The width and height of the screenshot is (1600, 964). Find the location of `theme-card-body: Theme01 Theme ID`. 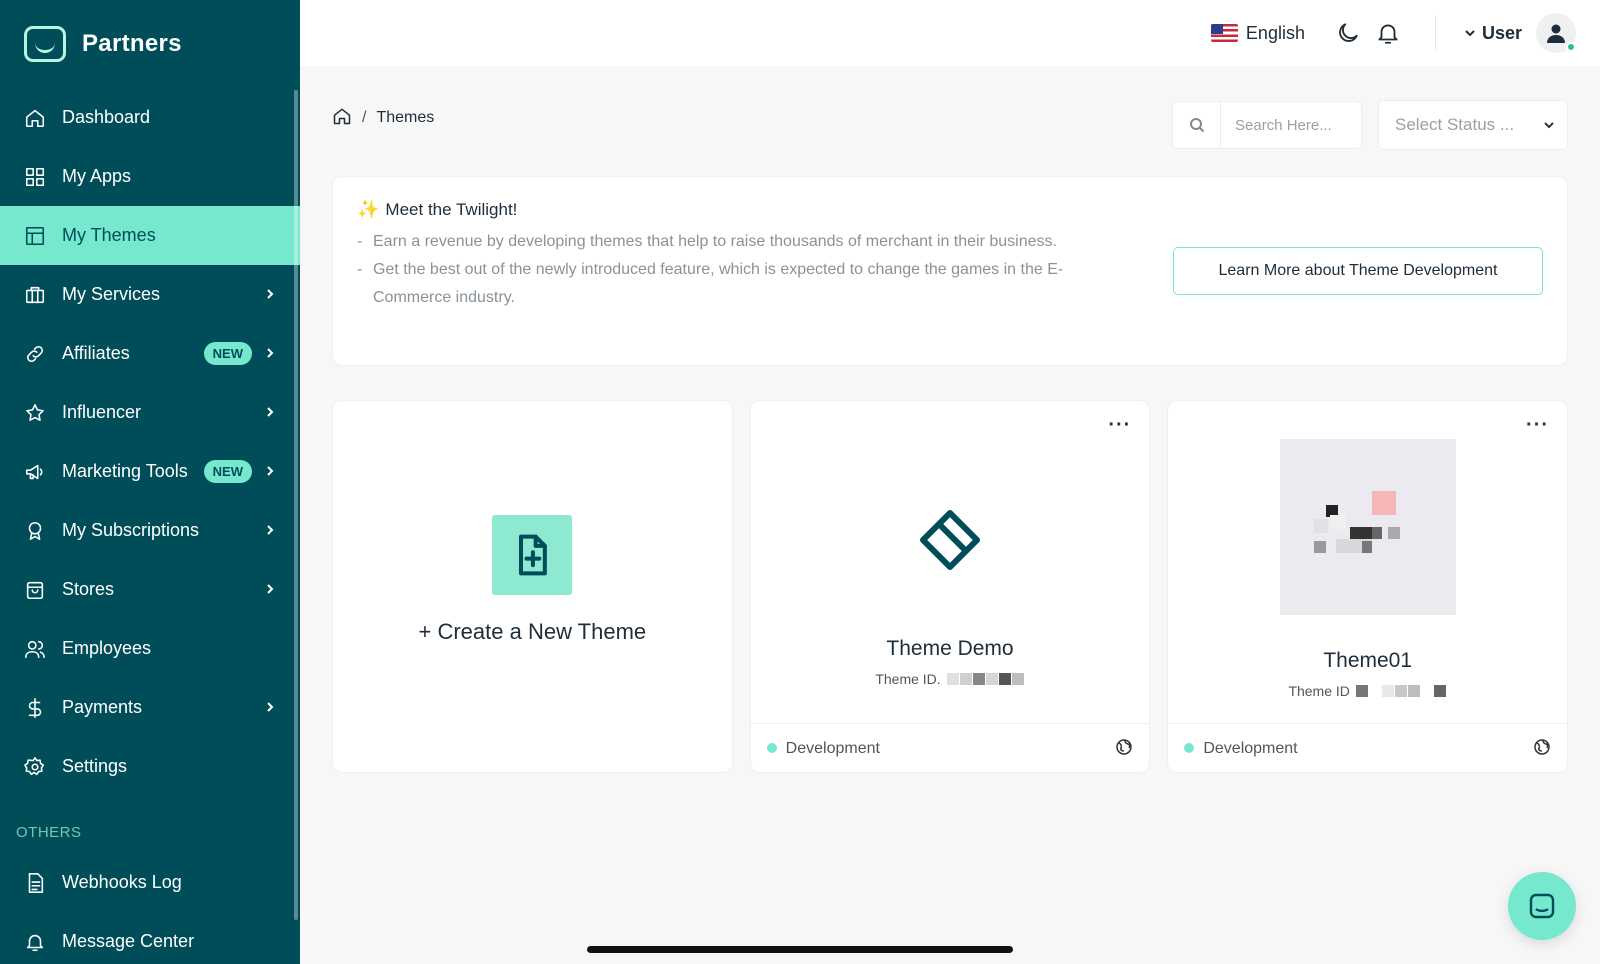

theme-card-body: Theme01 Theme ID is located at coordinates (1367, 562).